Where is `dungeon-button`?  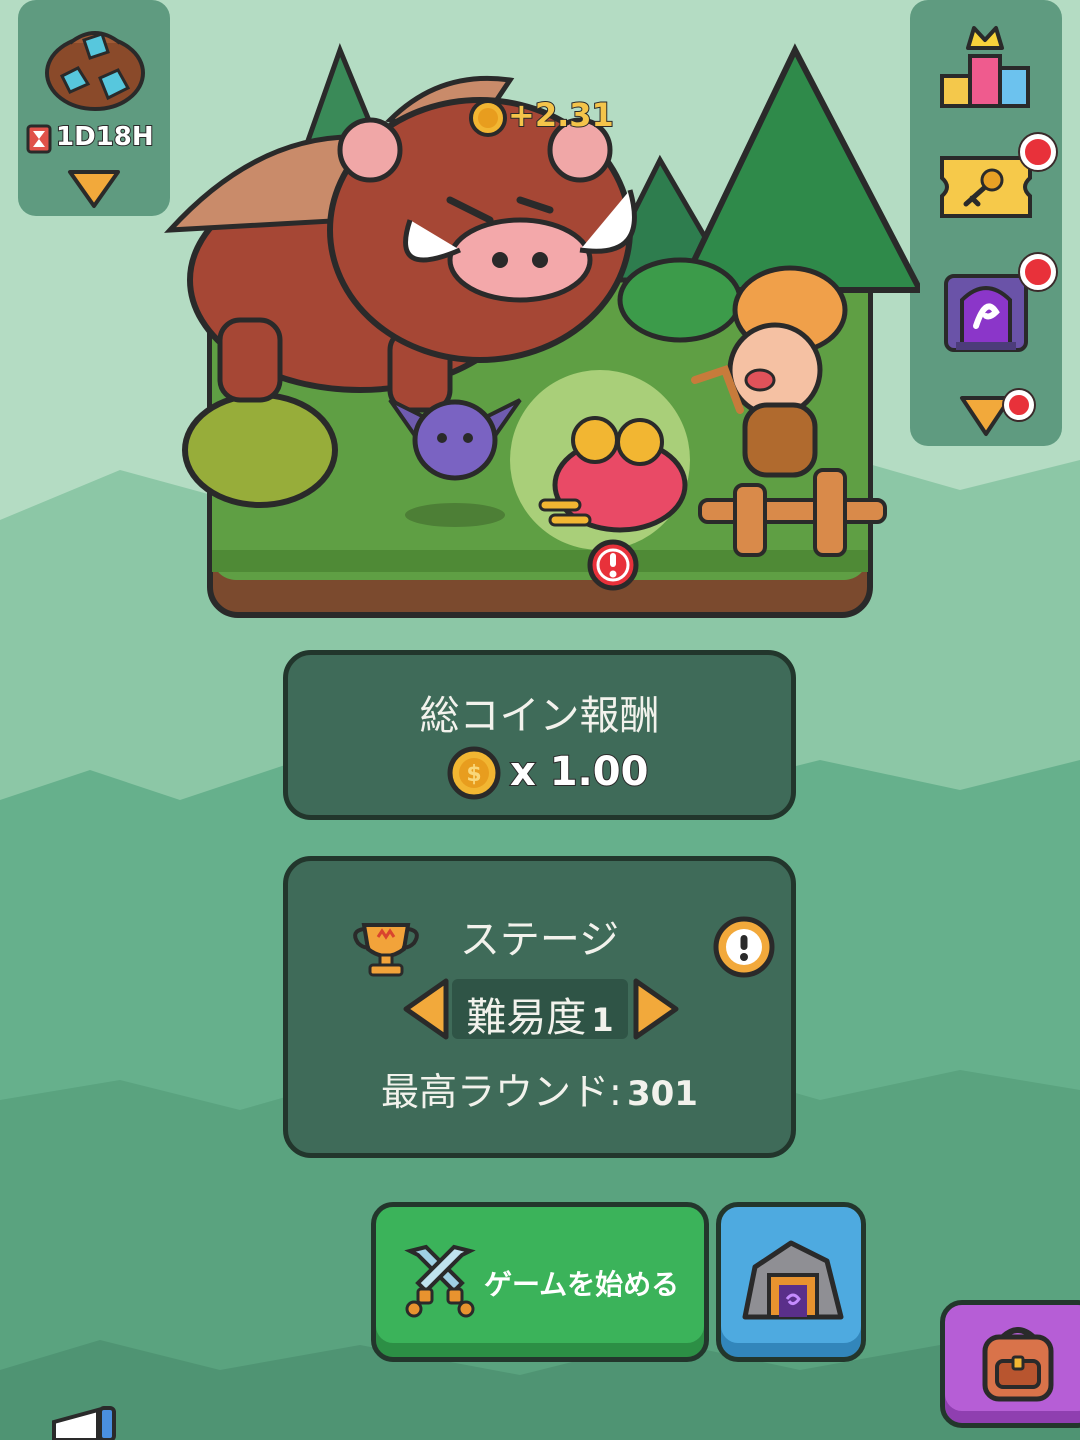
dungeon-button is located at coordinates (791, 1282).